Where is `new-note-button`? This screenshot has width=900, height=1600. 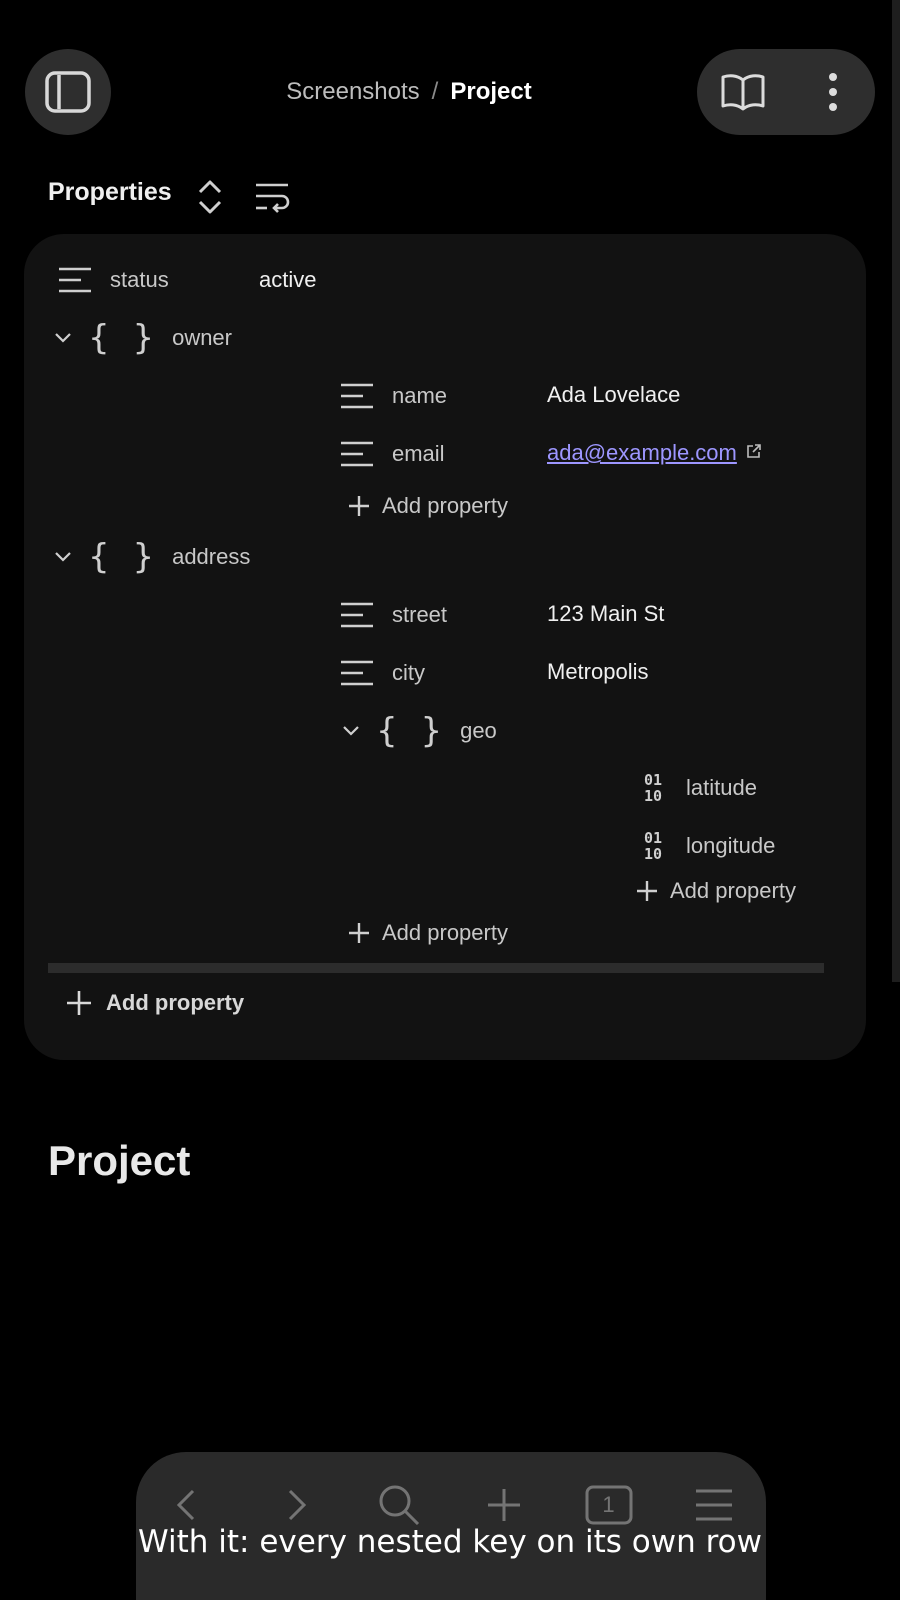 new-note-button is located at coordinates (504, 1505).